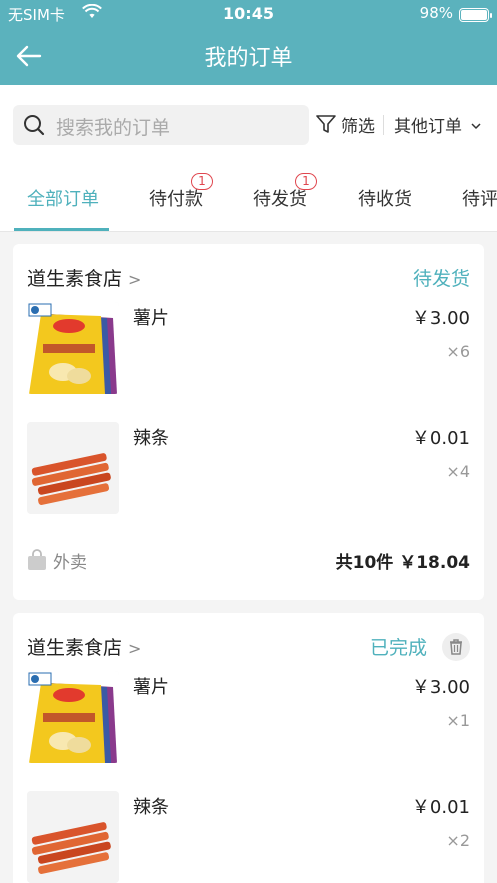  I want to click on order-item: 辣条 ￥0.01 ×4, so click(248, 468).